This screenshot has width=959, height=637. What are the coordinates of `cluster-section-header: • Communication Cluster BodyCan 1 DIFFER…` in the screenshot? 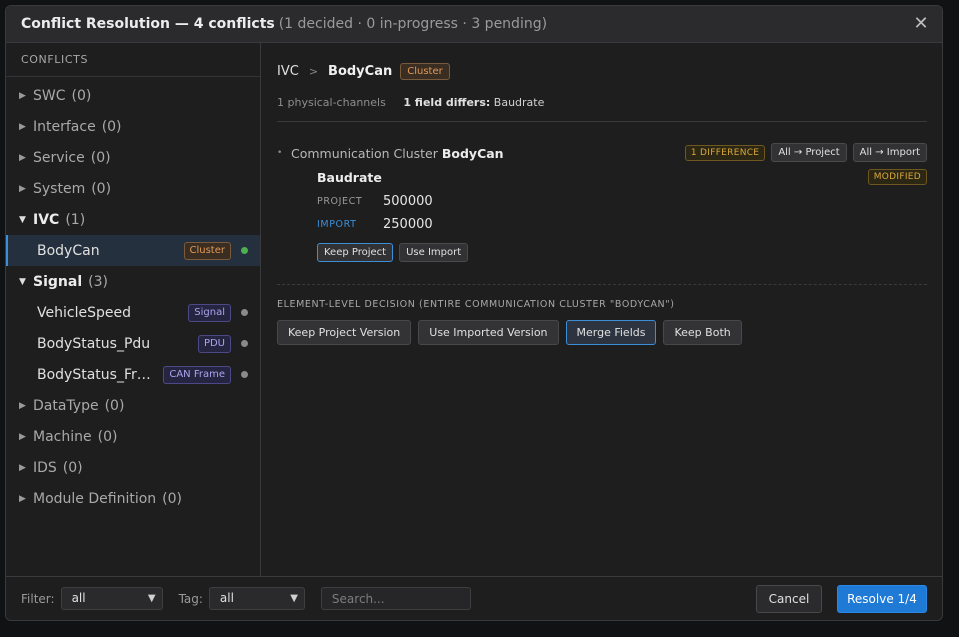 It's located at (602, 152).